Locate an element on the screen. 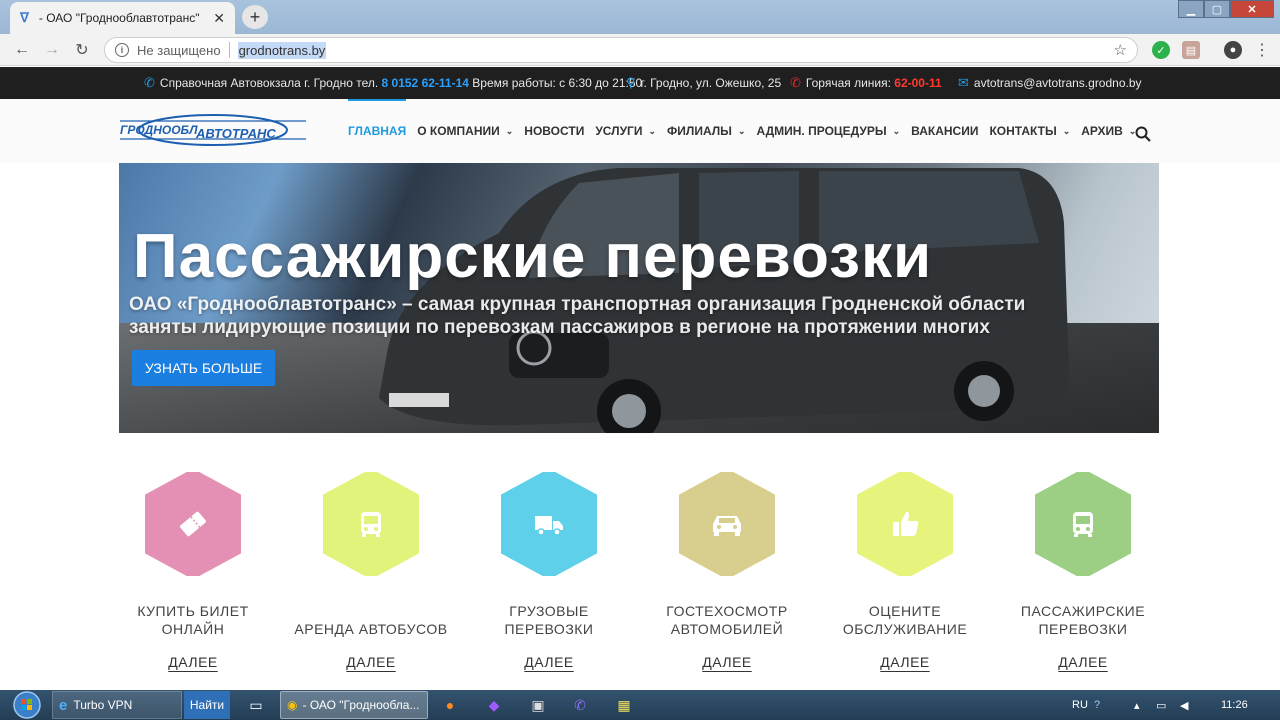 This screenshot has height=720, width=1280. nav-label: АРХИВ is located at coordinates (1102, 131).